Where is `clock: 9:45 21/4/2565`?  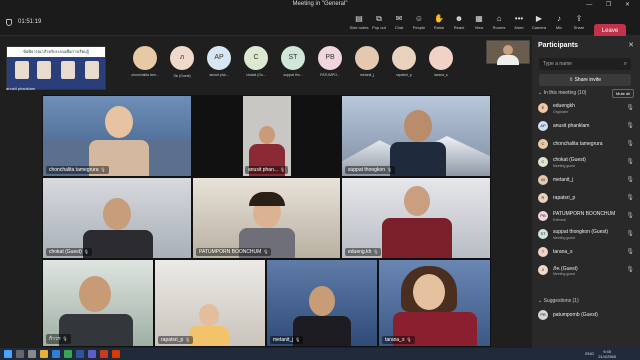
clock: 9:45 21/4/2565 is located at coordinates (607, 354).